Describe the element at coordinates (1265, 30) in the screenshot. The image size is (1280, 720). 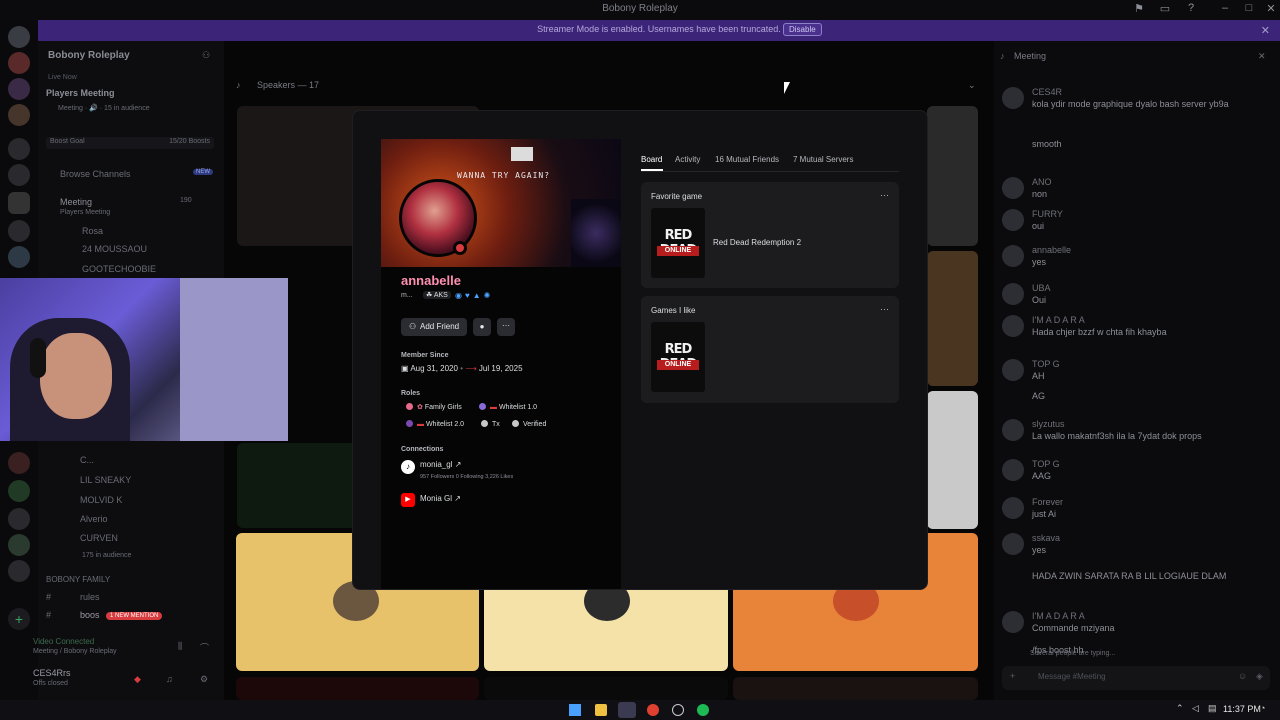
I see `close-icon: ✕` at that location.